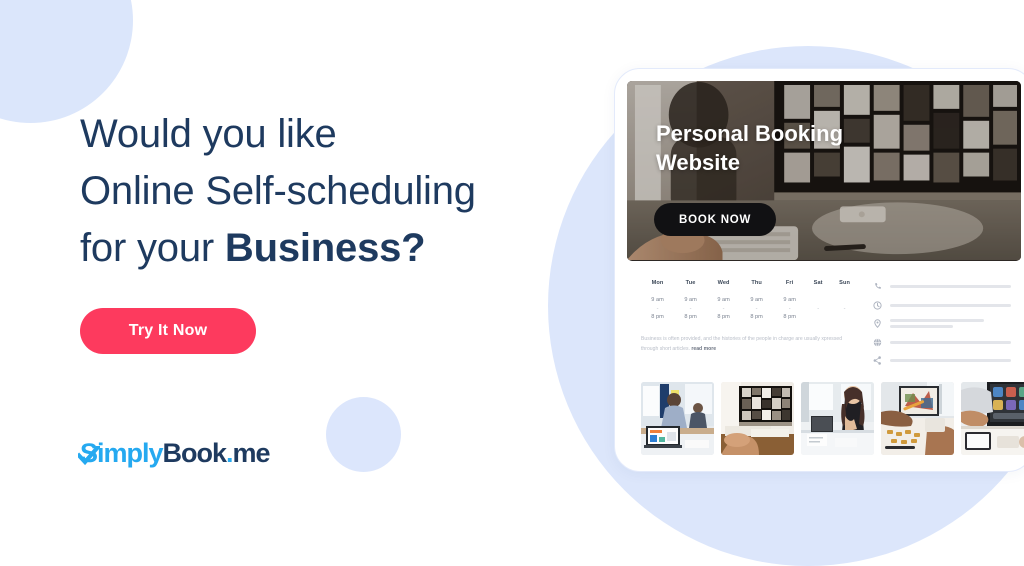  I want to click on mockup-hero: Personal Booking Website BOOK NOW, so click(824, 171).